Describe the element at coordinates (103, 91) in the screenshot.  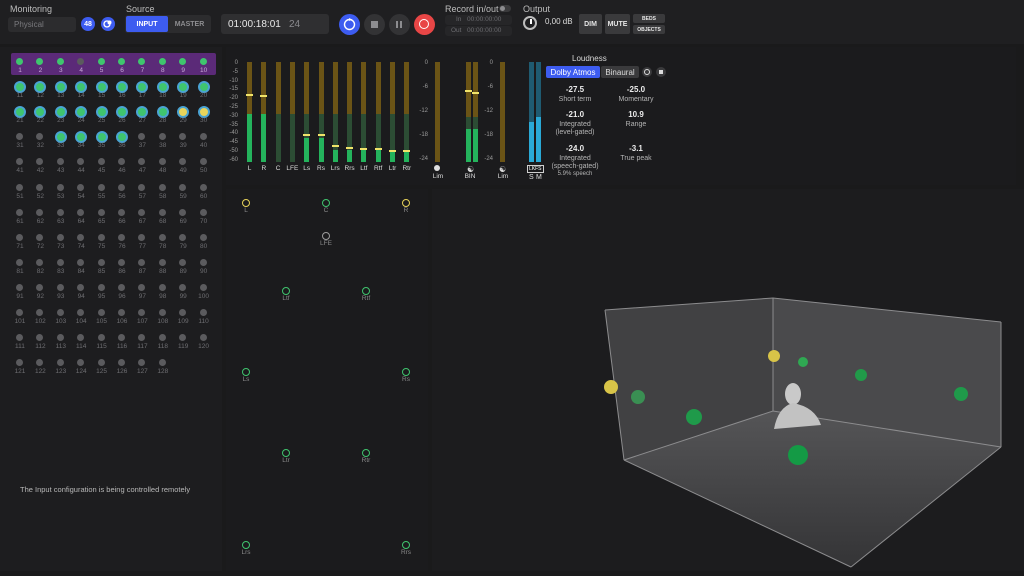
I see `input-channel-15: 15` at that location.